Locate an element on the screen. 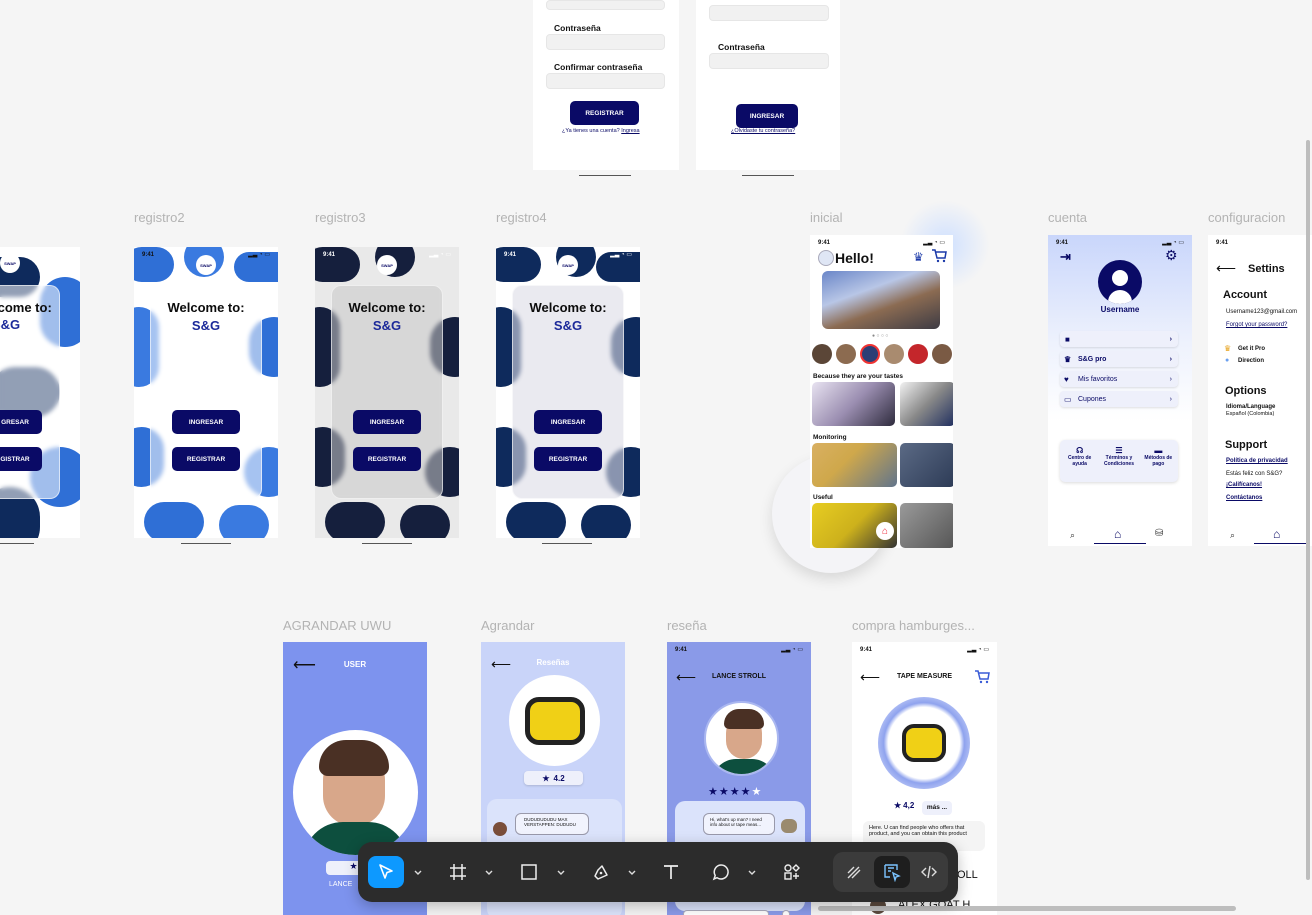 The height and width of the screenshot is (915, 1312). frame-label-agrandar-uwu: AGRANDAR UWU is located at coordinates (337, 625).